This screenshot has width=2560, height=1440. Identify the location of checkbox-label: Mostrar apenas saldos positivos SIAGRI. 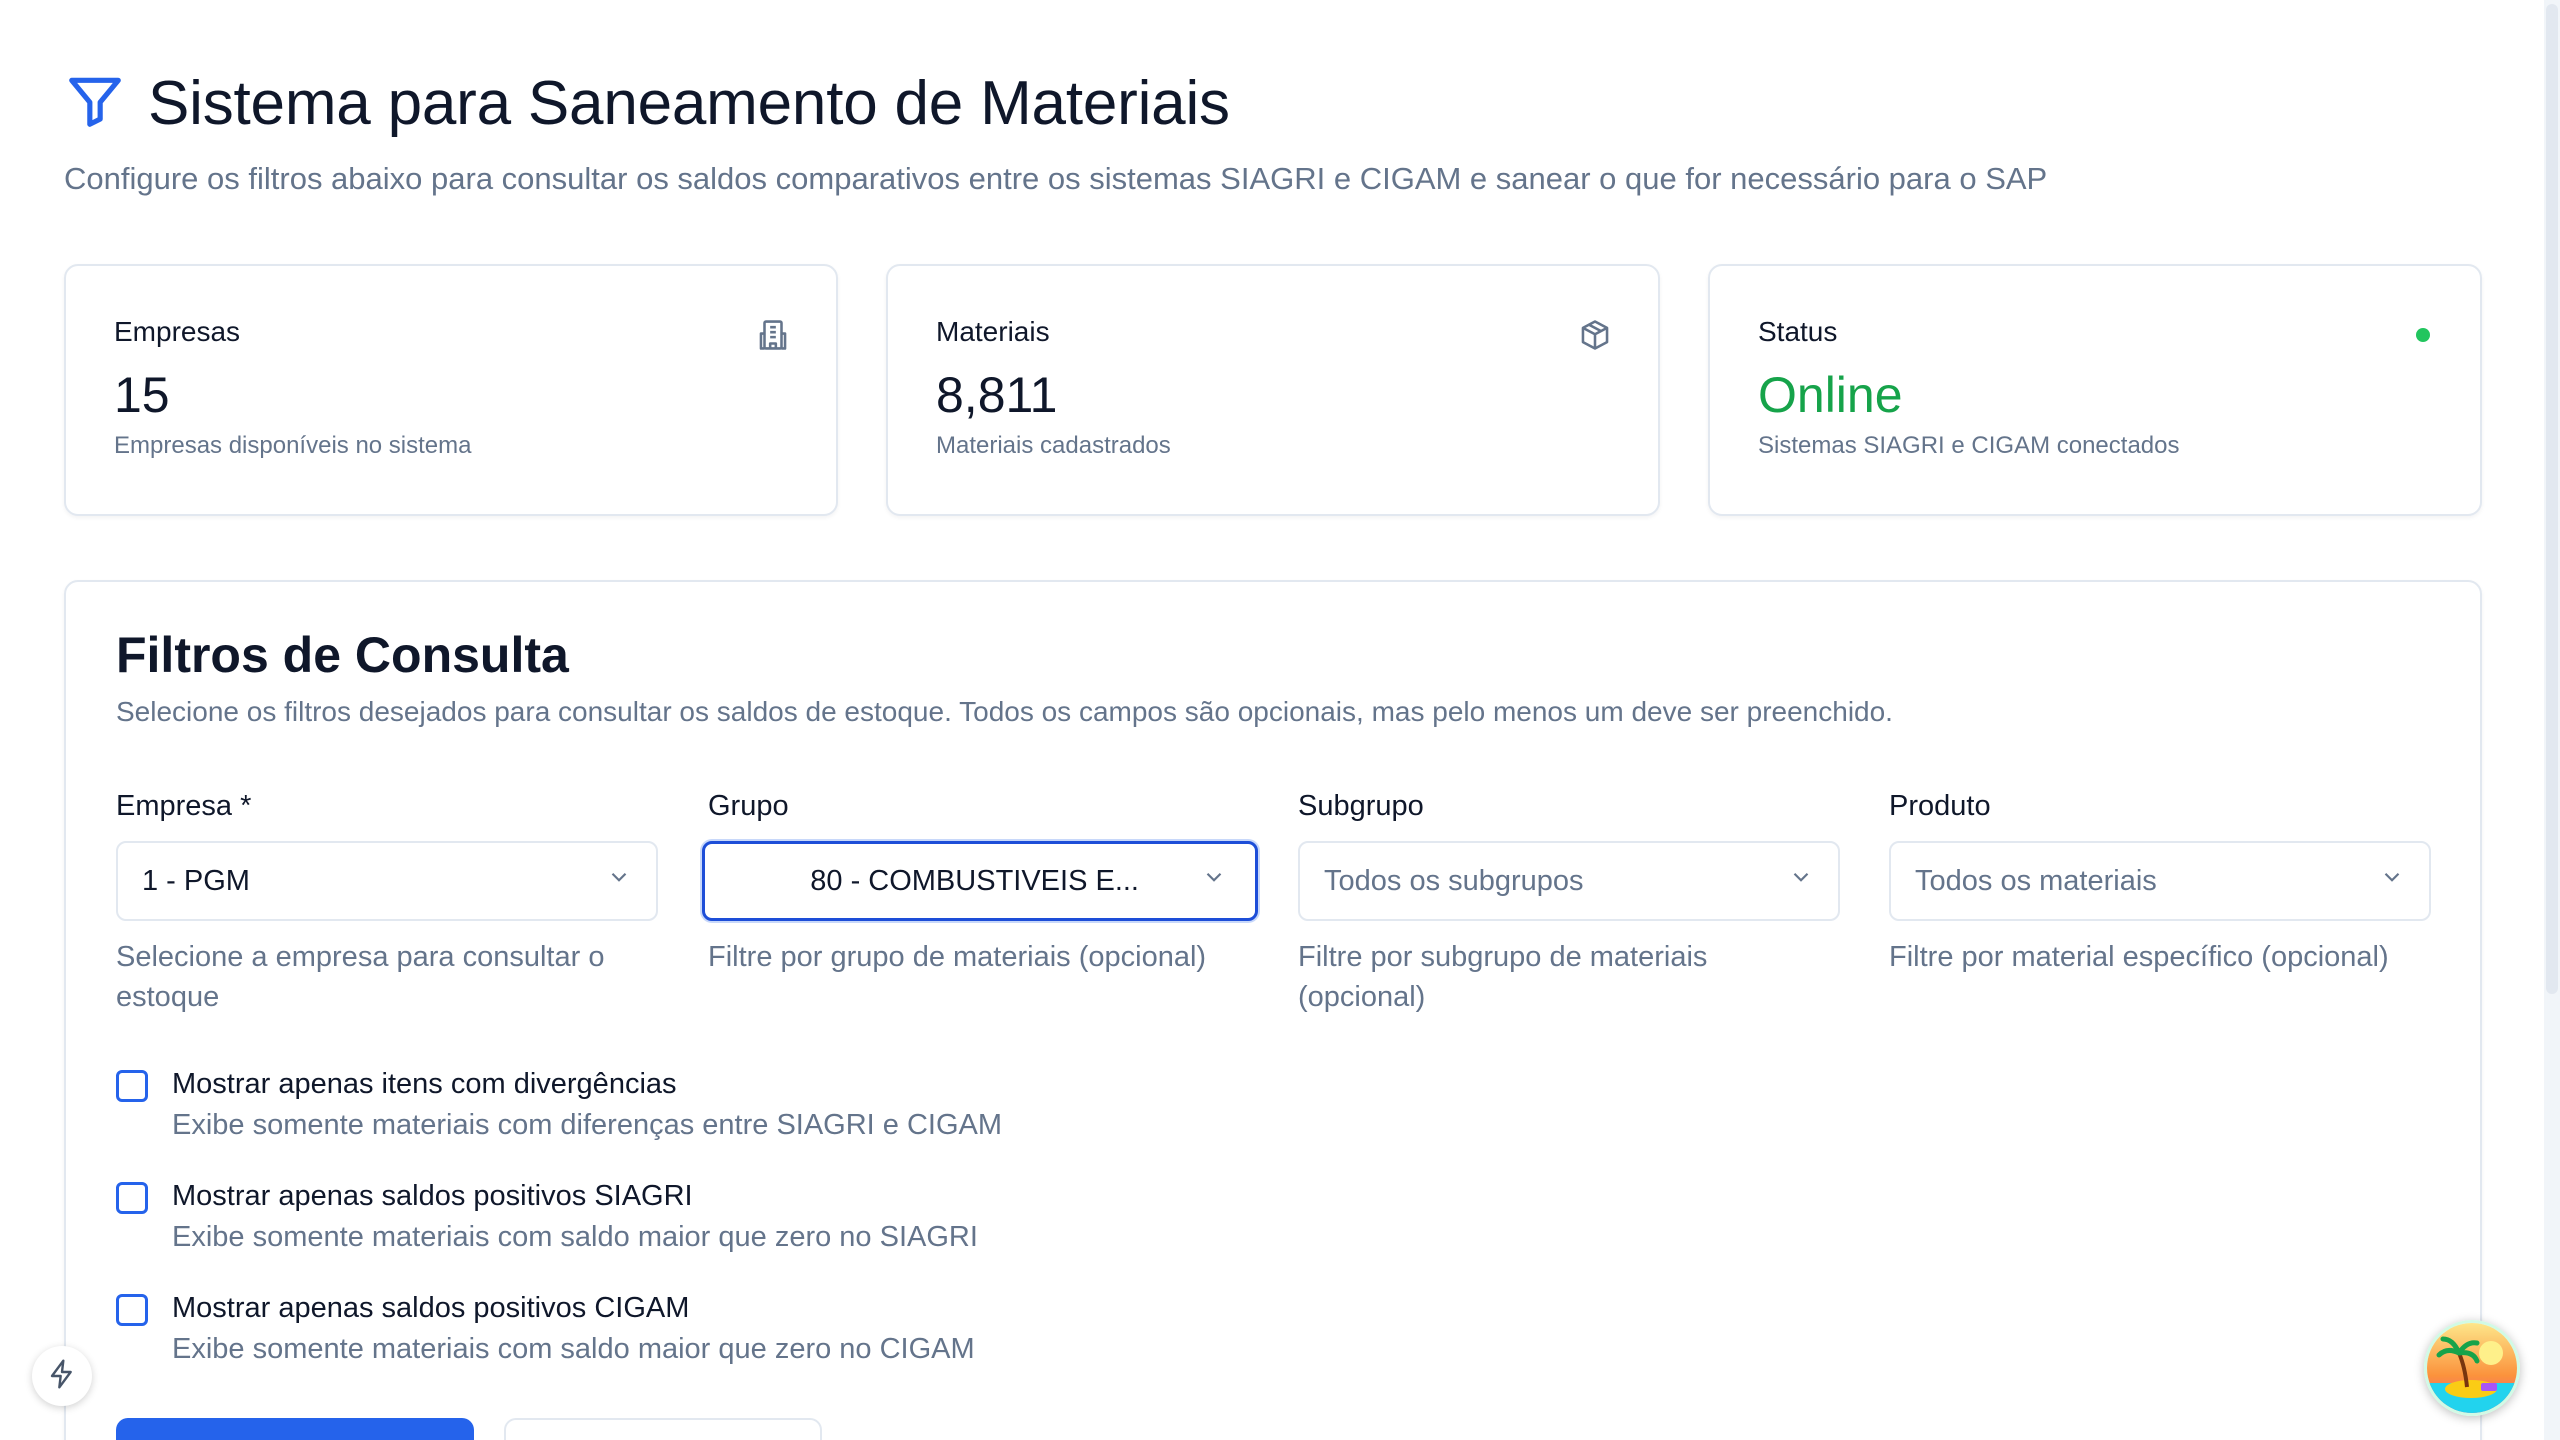
(575, 1196).